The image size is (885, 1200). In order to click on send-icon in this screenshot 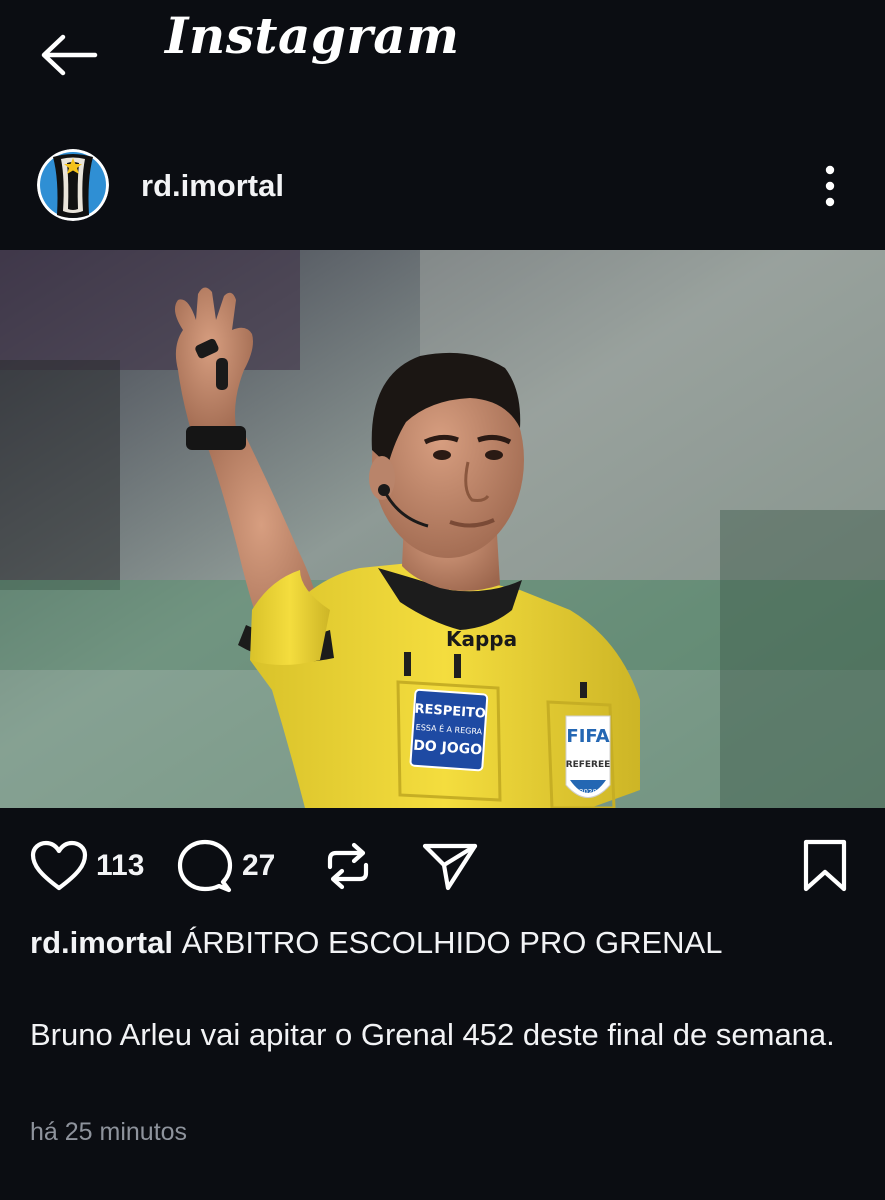, I will do `click(450, 867)`.